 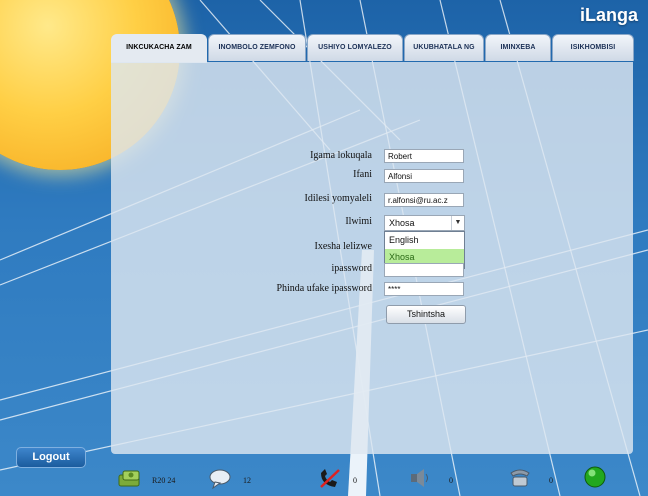 I want to click on phone-transfer-icon, so click(x=520, y=478).